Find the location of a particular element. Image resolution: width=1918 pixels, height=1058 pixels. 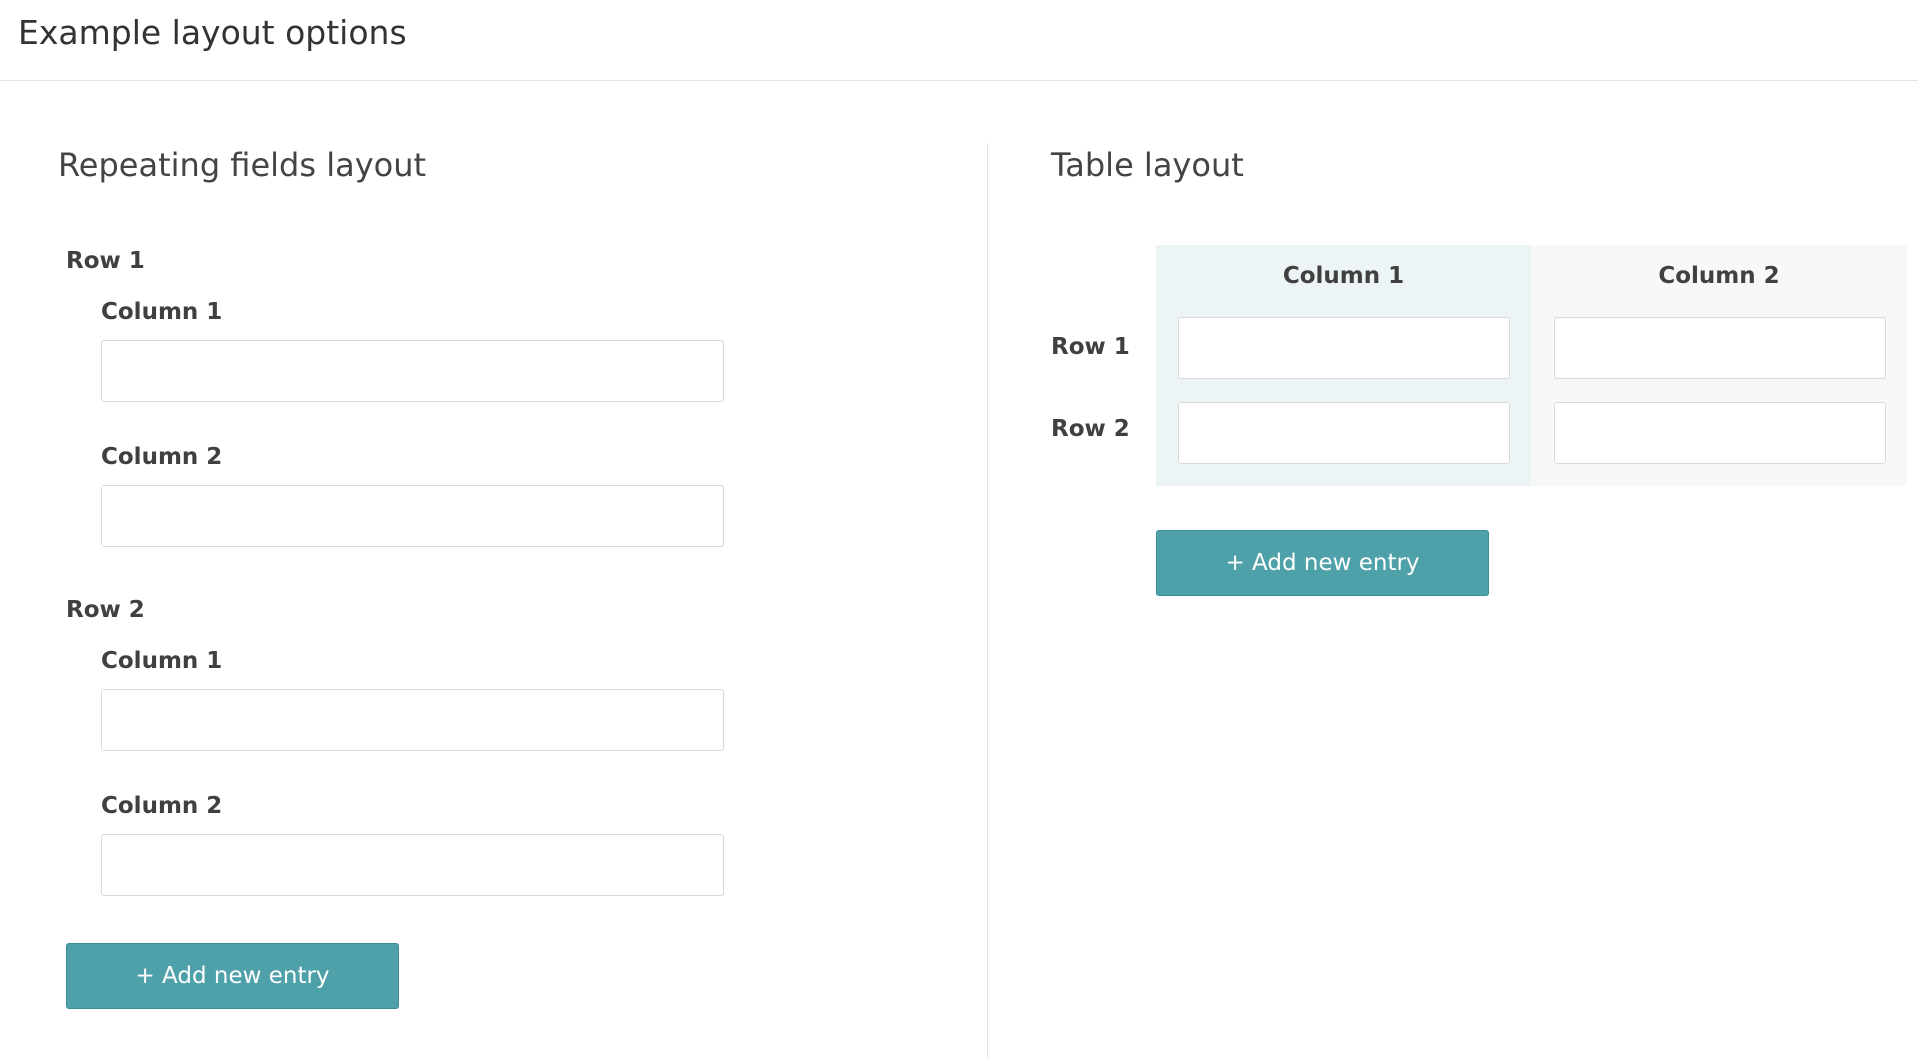

page-header: Example layout options is located at coordinates (959, 40).